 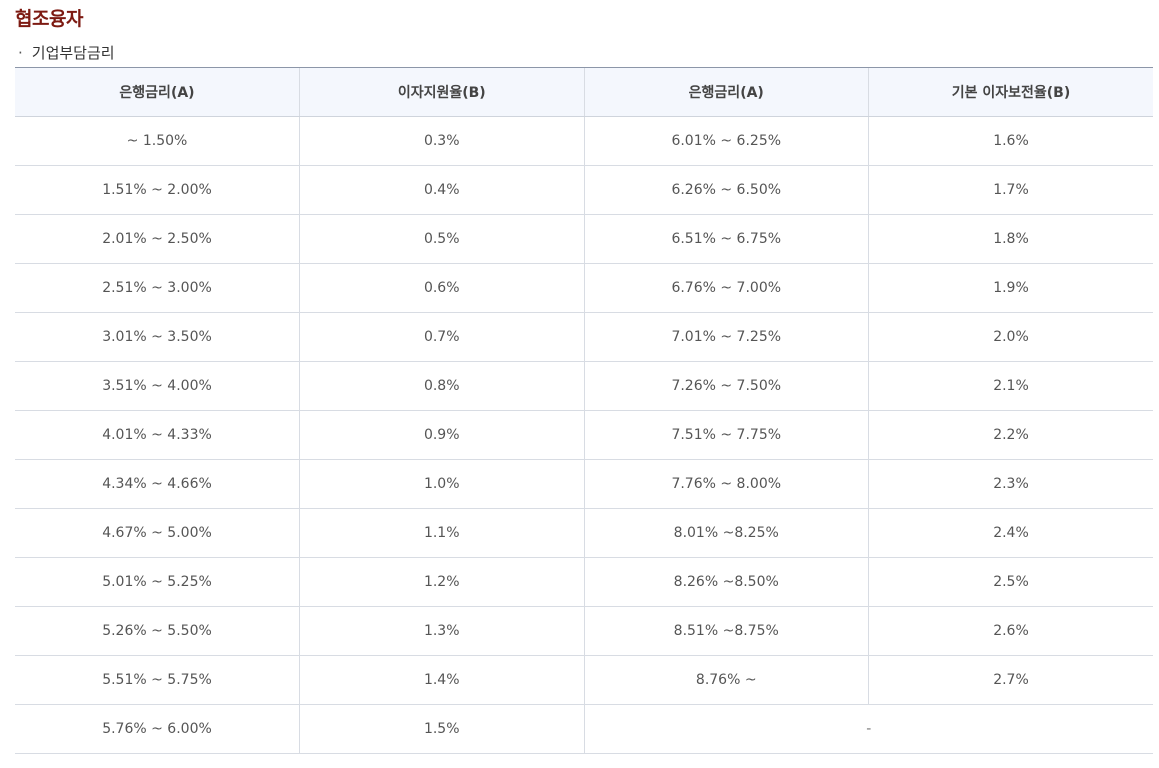 What do you see at coordinates (441, 141) in the screenshot?
I see `table-cell: 0.3%` at bounding box center [441, 141].